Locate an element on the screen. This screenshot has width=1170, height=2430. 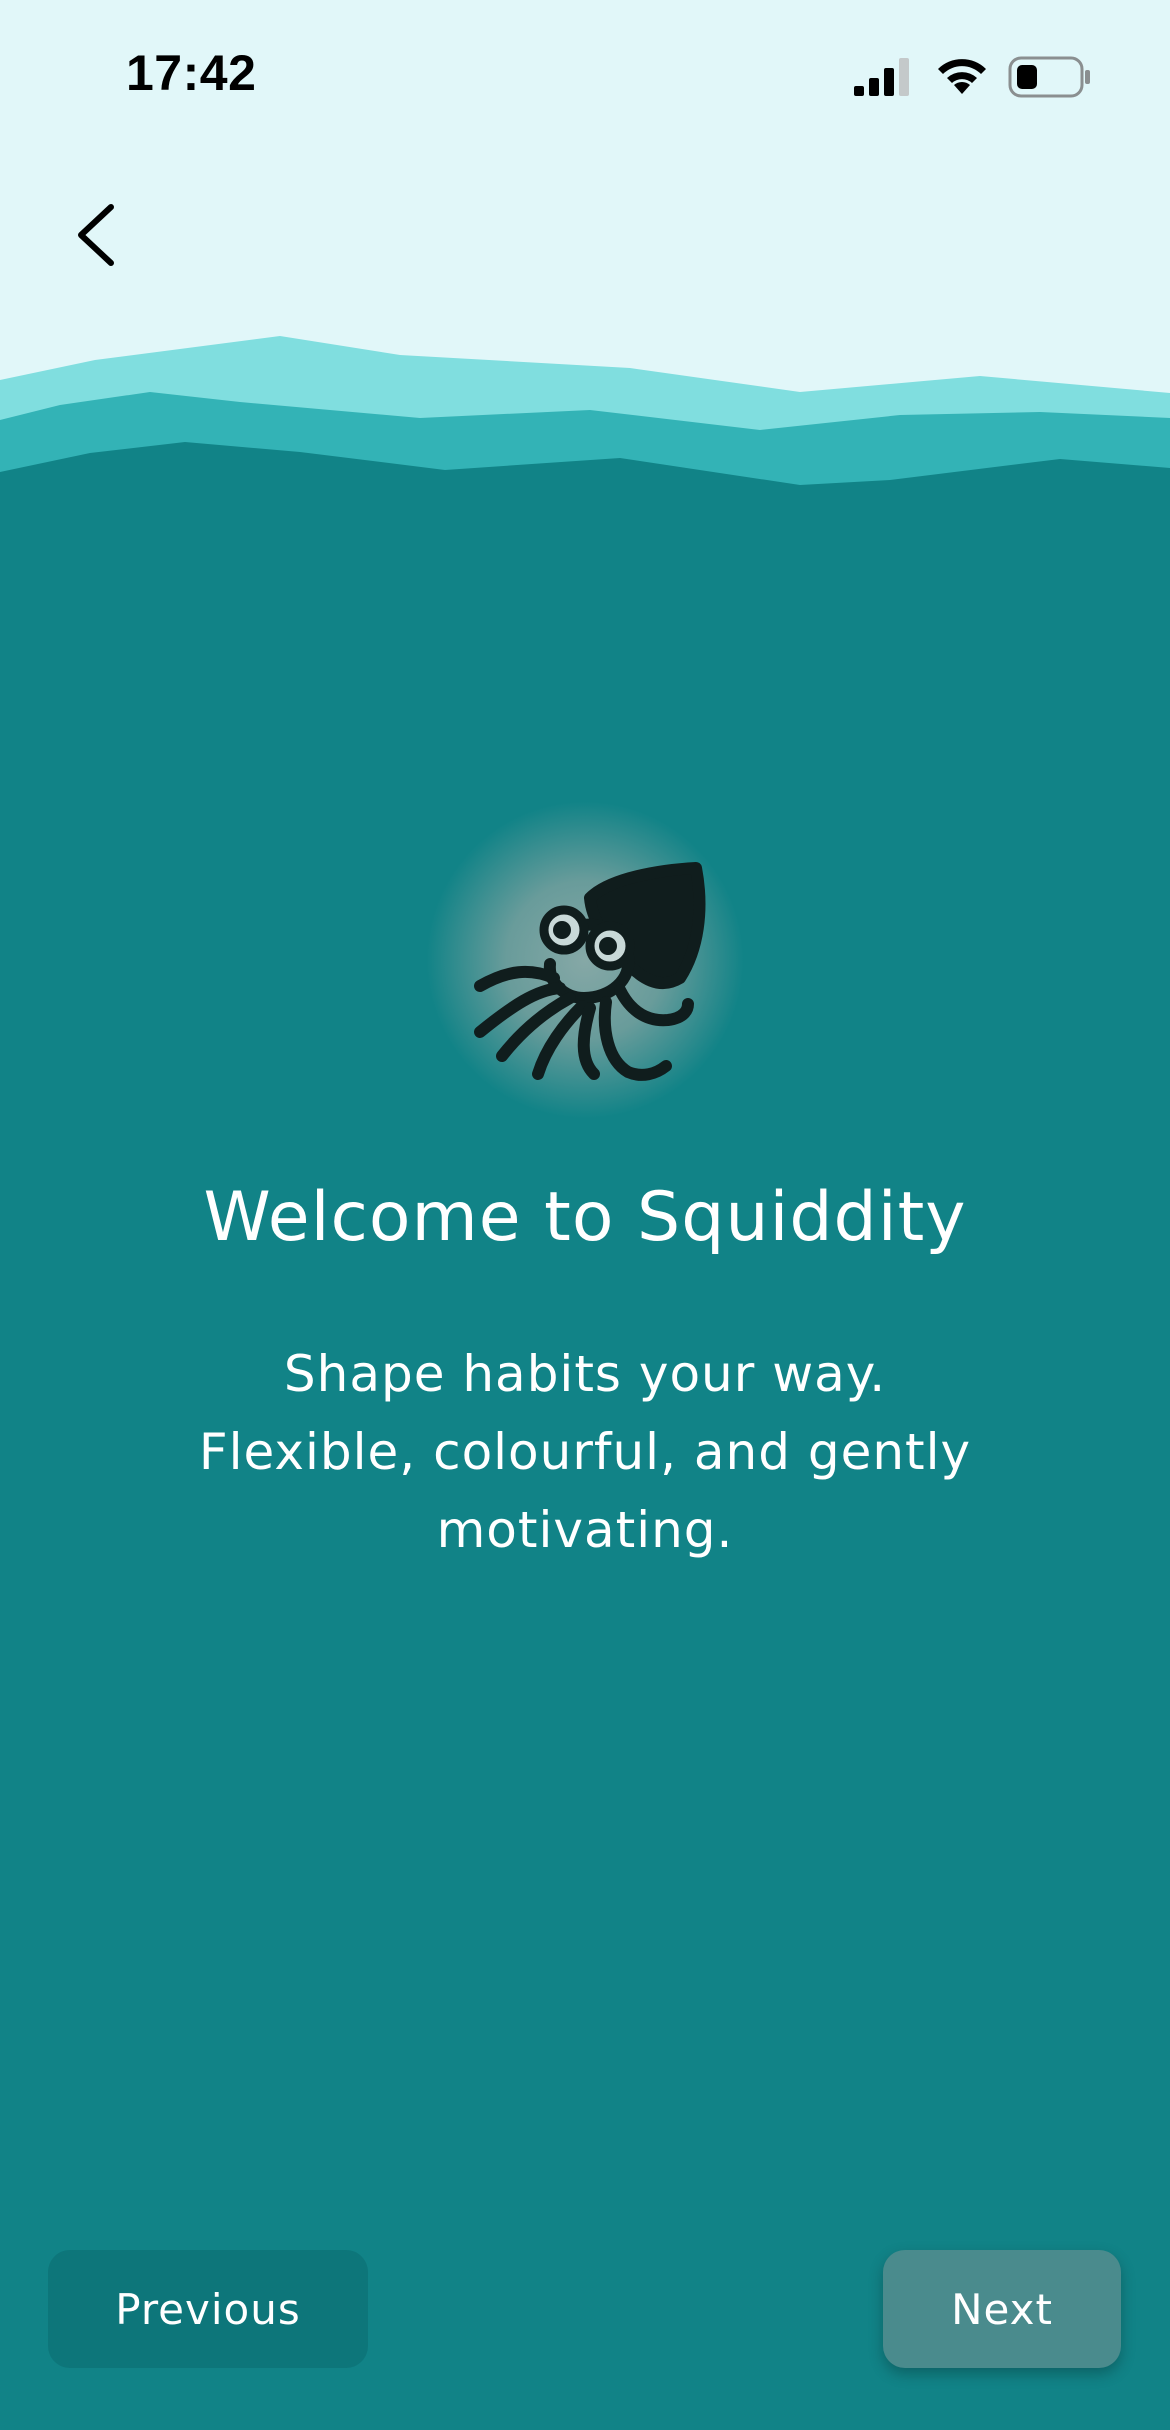
status-bar: 17:42 is located at coordinates (585, 75).